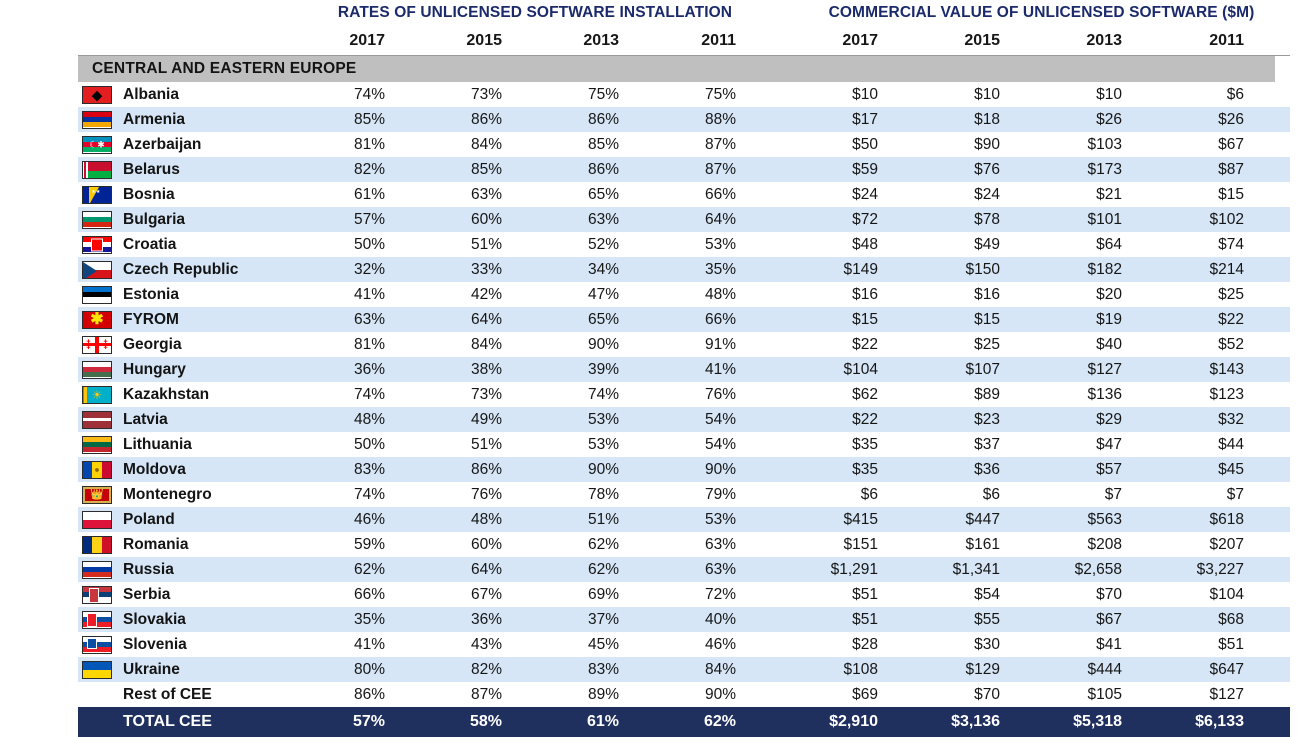 This screenshot has width=1313, height=737. What do you see at coordinates (684, 144) in the screenshot?
I see `table-row: ☾✱ Azerbaijan 81% 84% 85% 87% $50 $90 $103 $67` at bounding box center [684, 144].